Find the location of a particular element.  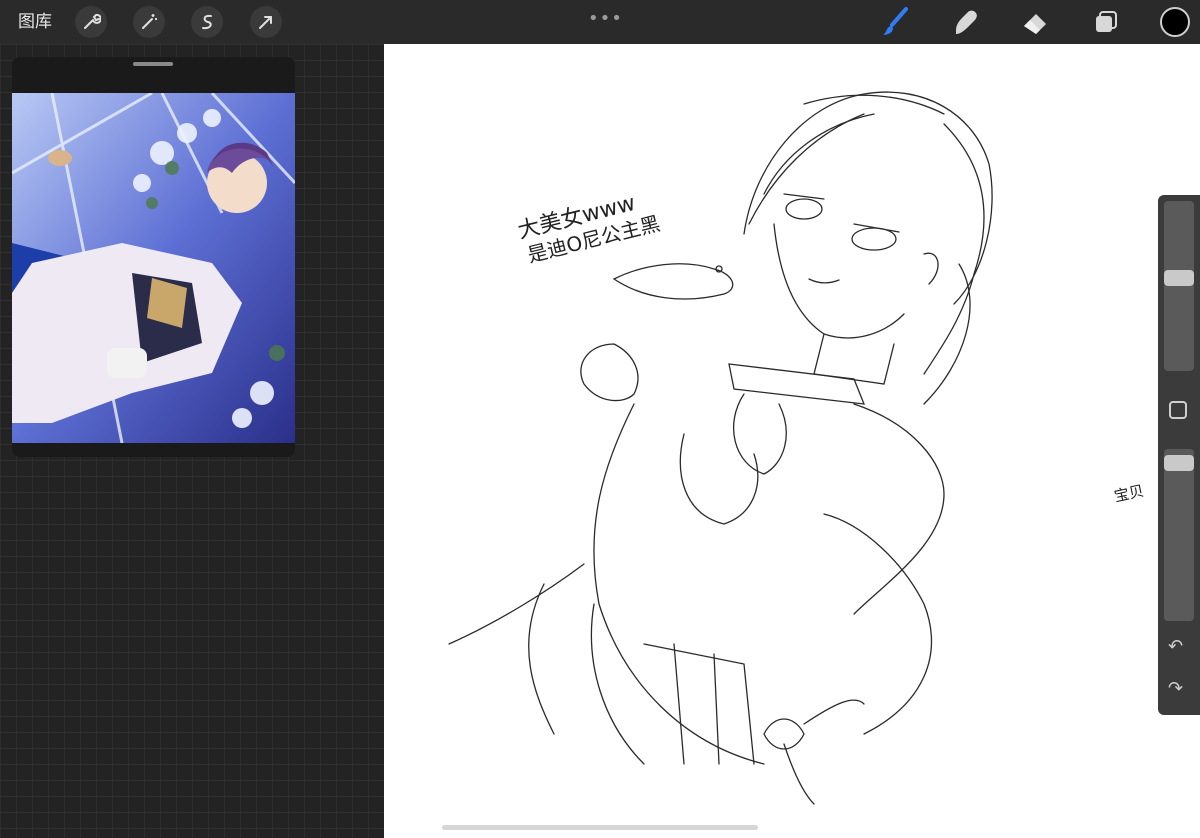

redo-icon: ↷ is located at coordinates (1175, 689).